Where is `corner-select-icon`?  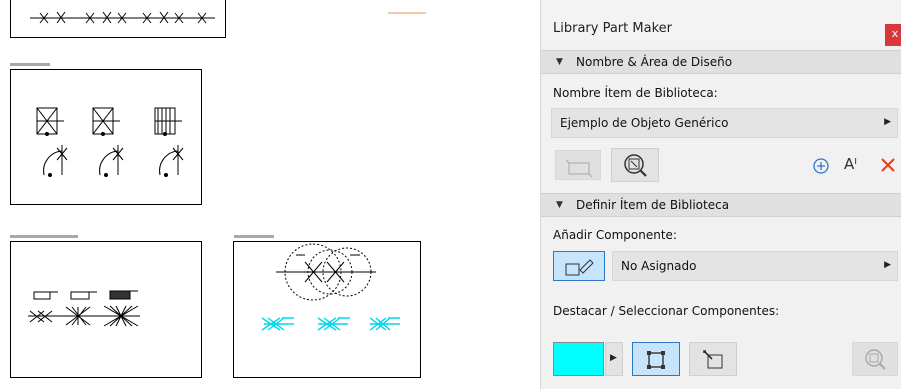
corner-select-icon is located at coordinates (713, 359).